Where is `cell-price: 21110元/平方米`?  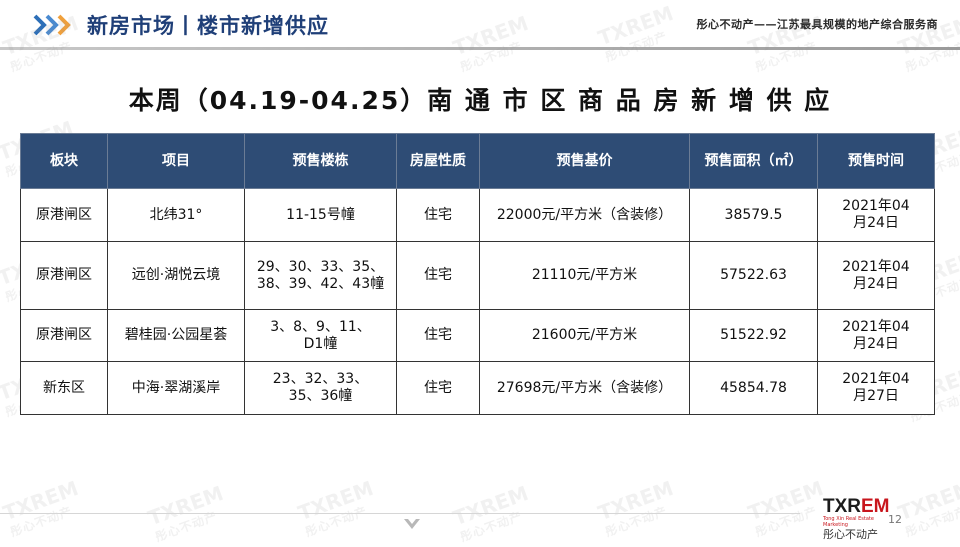 cell-price: 21110元/平方米 is located at coordinates (584, 275).